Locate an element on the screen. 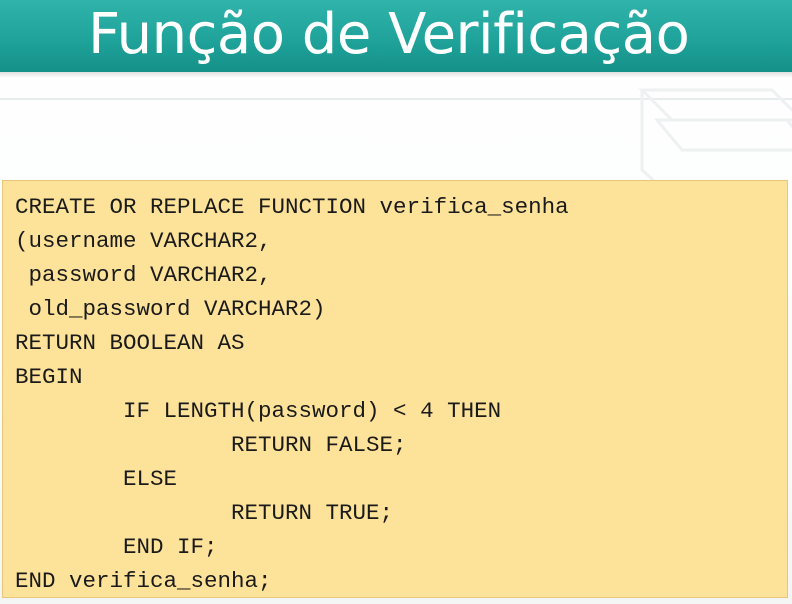  code-line: BEGIN is located at coordinates (49, 377).